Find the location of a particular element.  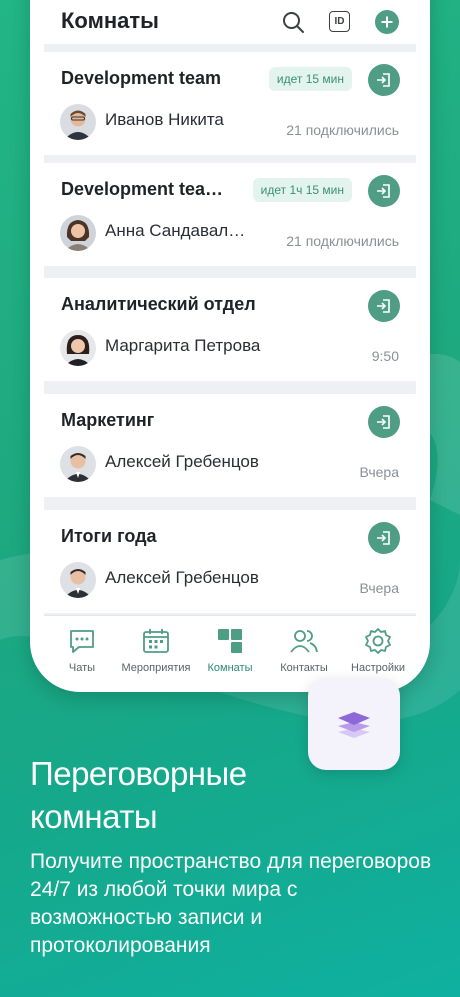

contacts-icon is located at coordinates (304, 641).